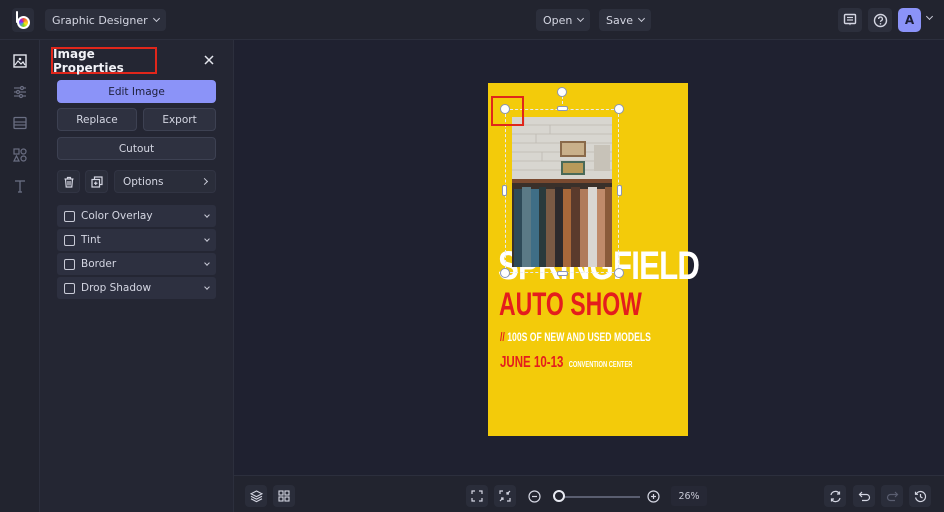  Describe the element at coordinates (653, 496) in the screenshot. I see `zoom-in-icon` at that location.